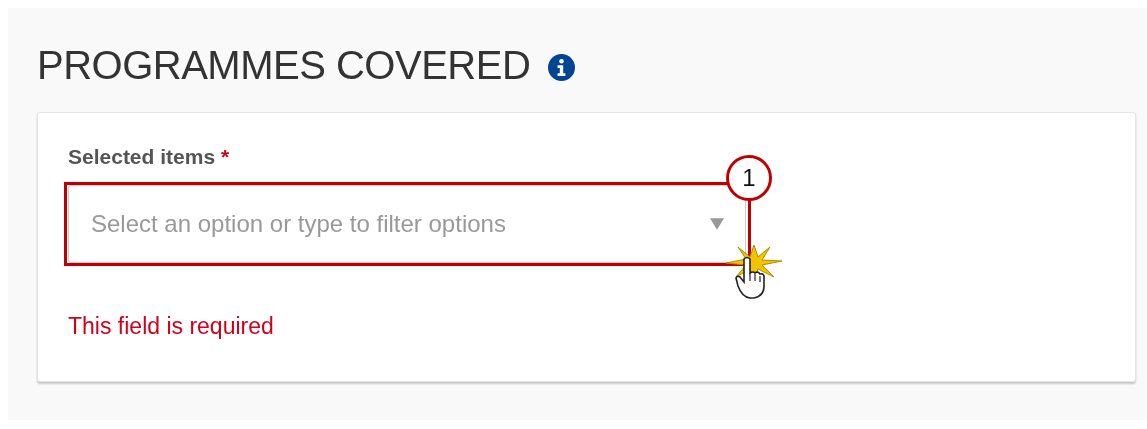 This screenshot has width=1147, height=429. I want to click on section-title: PROGRAMMES COVERED, so click(284, 65).